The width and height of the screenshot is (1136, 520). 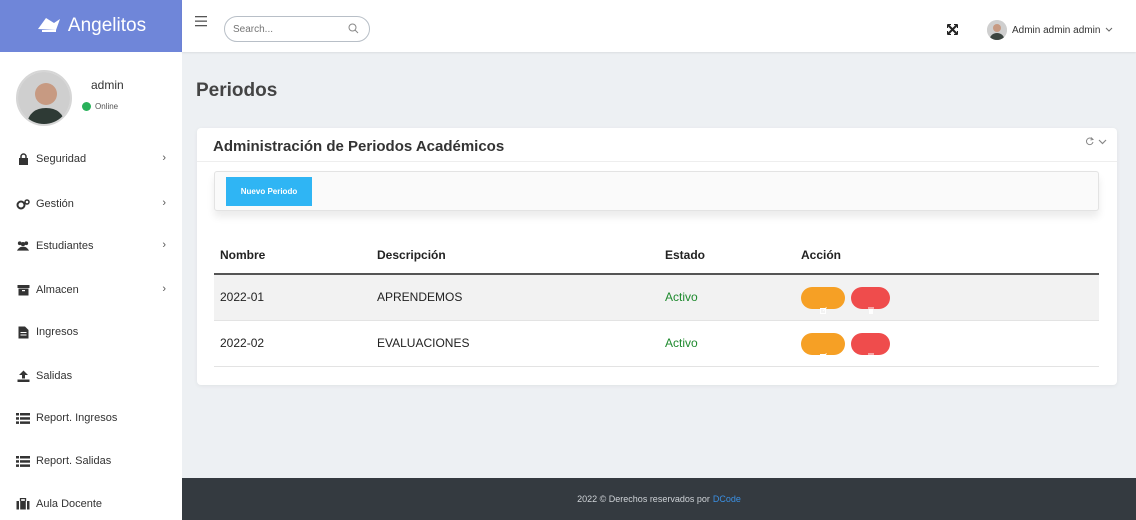 I want to click on user-name: admin, so click(x=107, y=85).